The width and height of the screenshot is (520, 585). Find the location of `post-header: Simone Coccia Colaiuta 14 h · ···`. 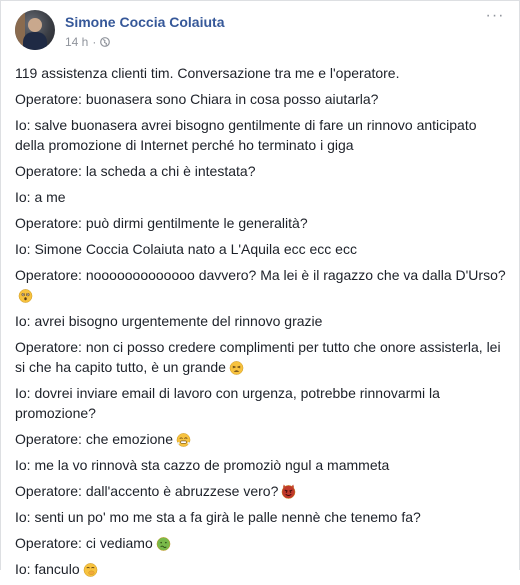

post-header: Simone Coccia Colaiuta 14 h · ··· is located at coordinates (260, 31).